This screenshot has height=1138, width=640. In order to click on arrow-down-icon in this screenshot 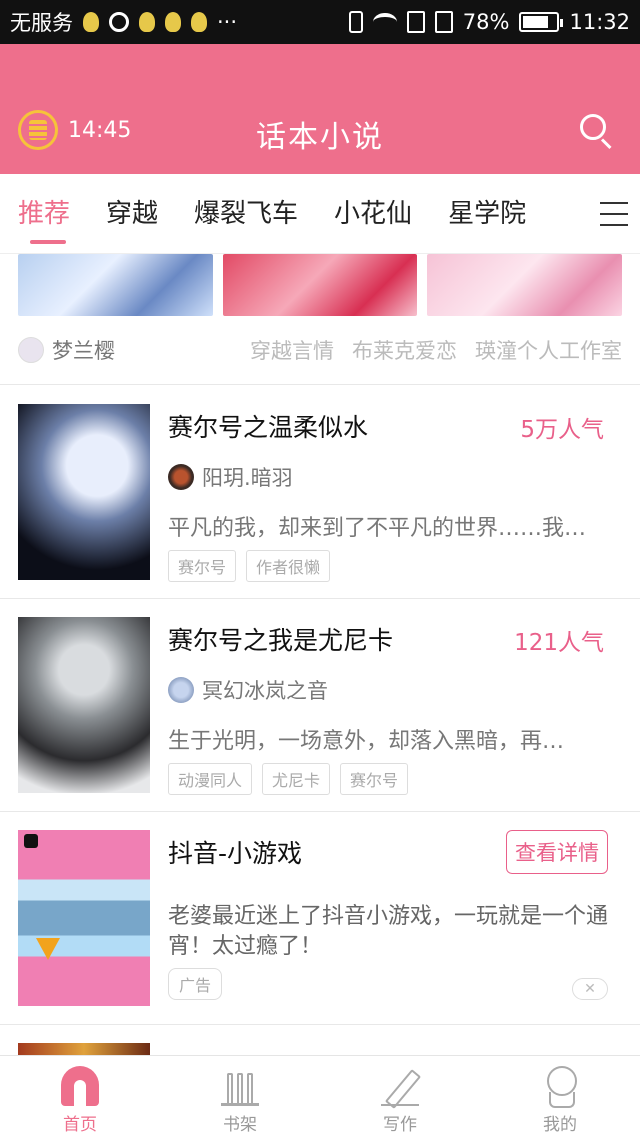, I will do `click(48, 949)`.